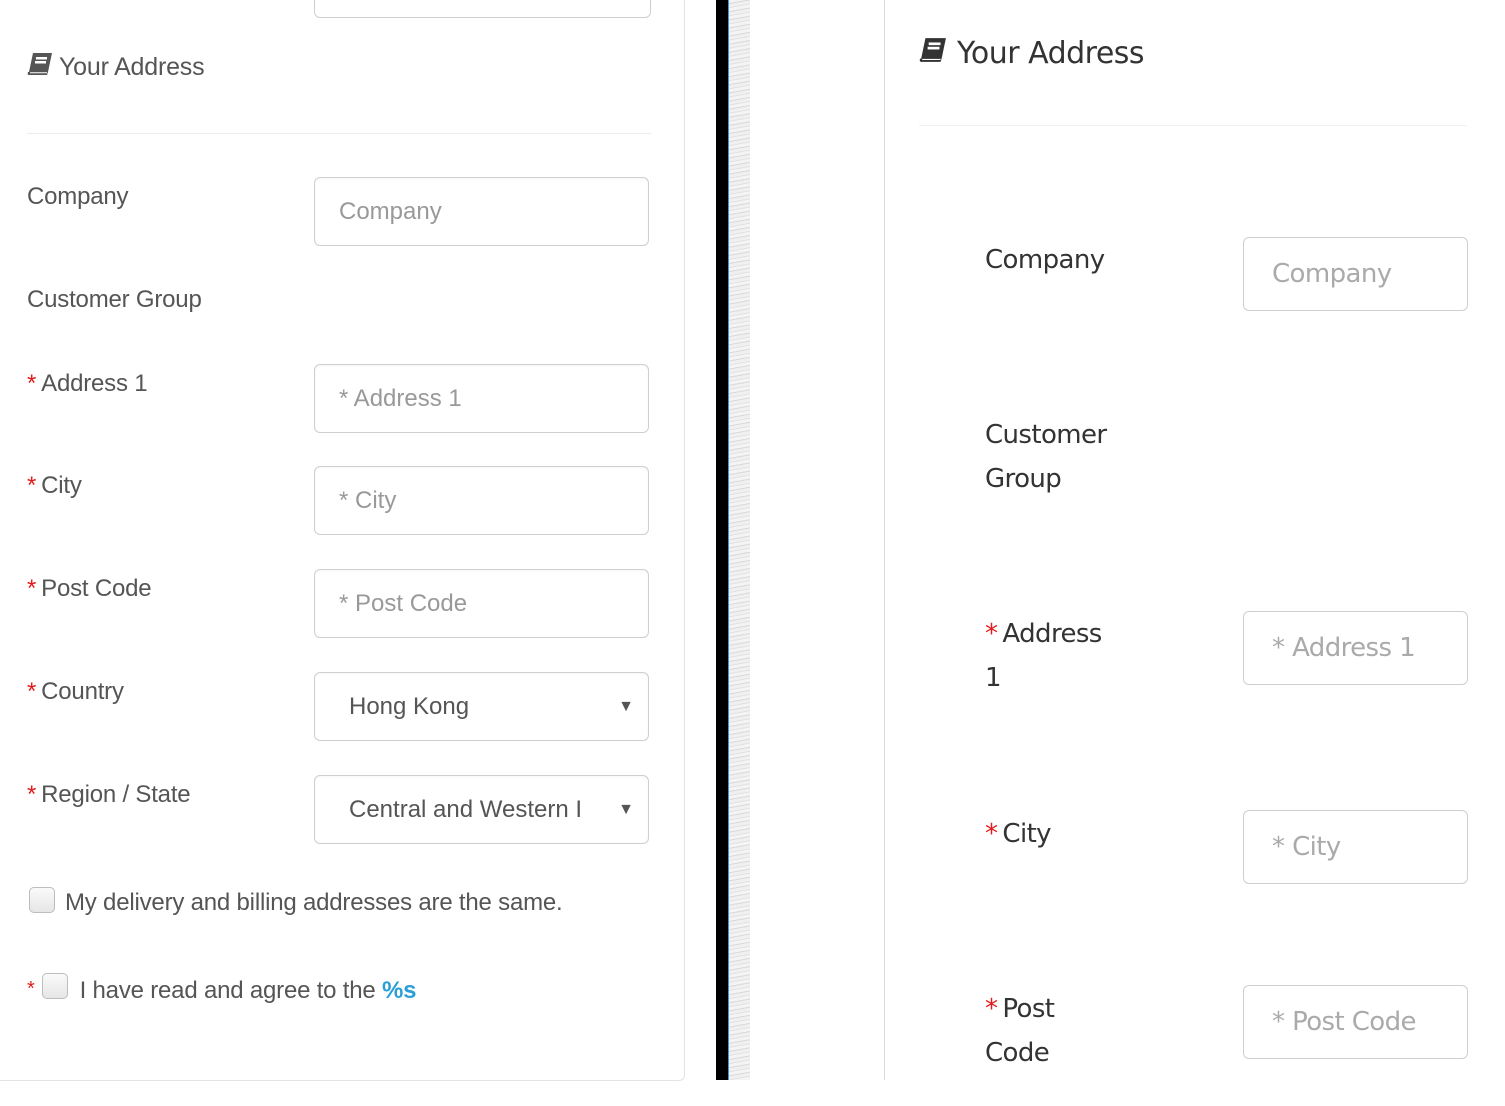  What do you see at coordinates (231, 990) in the screenshot?
I see `agree-label: I have read and agree to the` at bounding box center [231, 990].